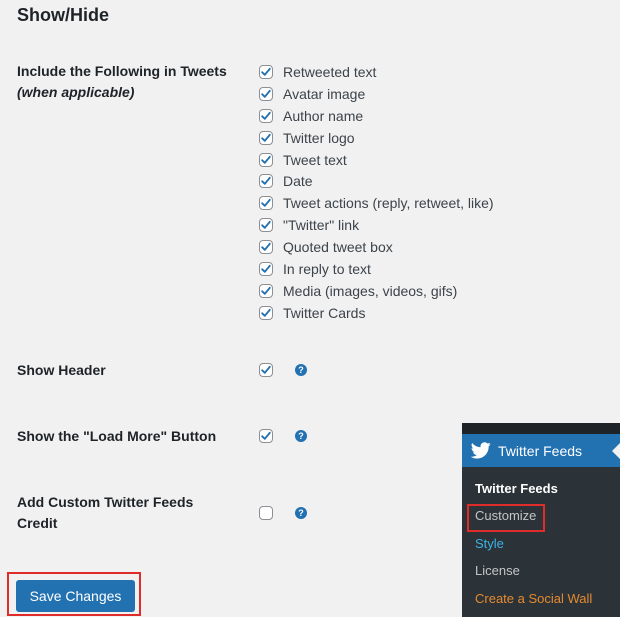 Image resolution: width=620 pixels, height=617 pixels. I want to click on customize-highlight-box, so click(506, 518).